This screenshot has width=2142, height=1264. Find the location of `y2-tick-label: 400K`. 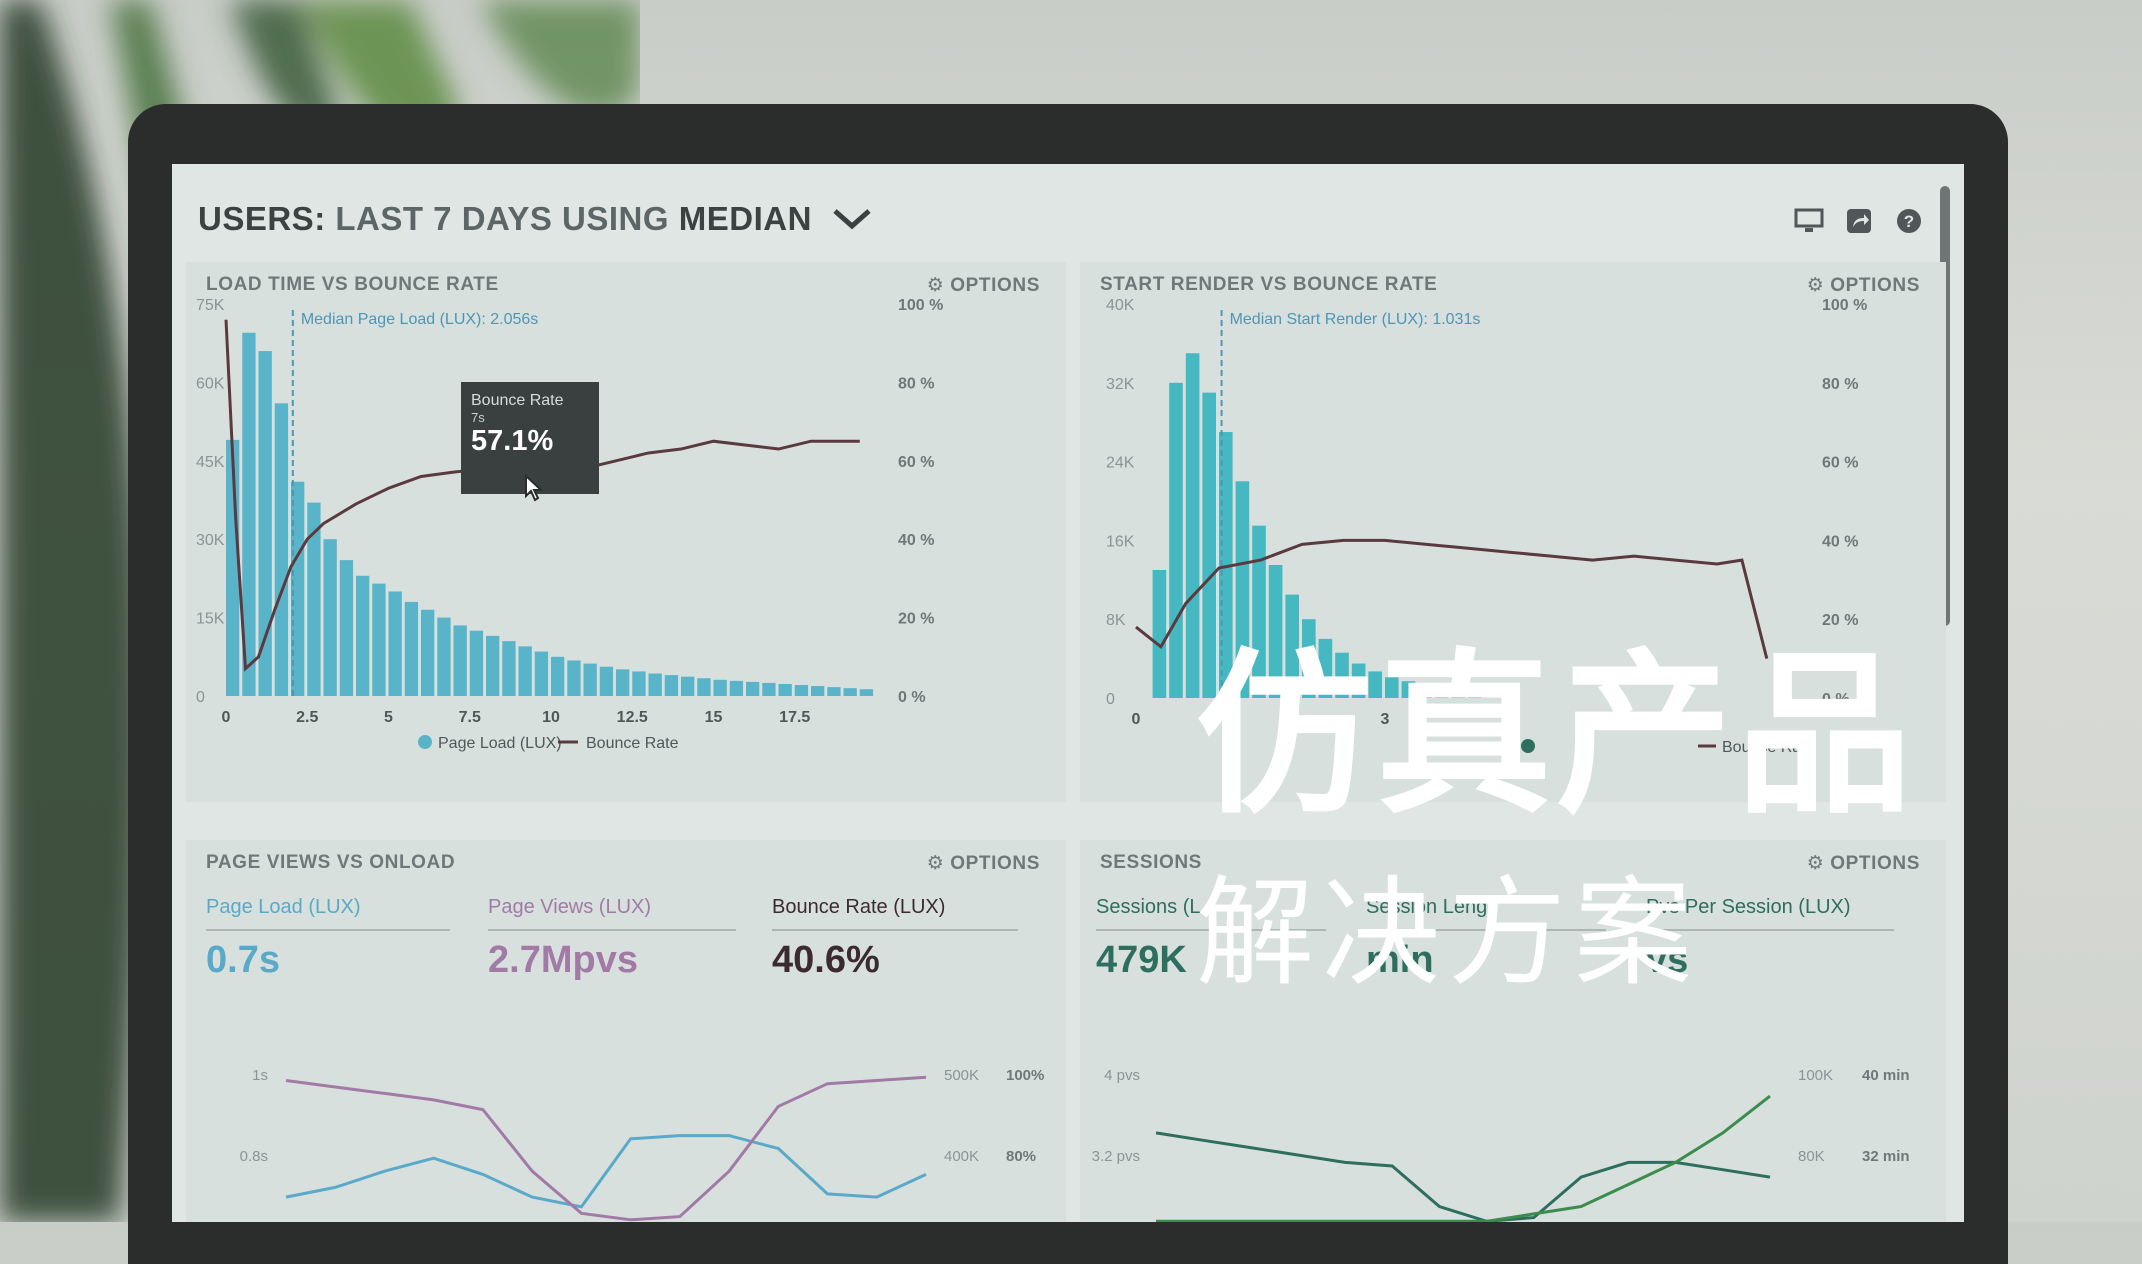

y2-tick-label: 400K is located at coordinates (961, 1156).